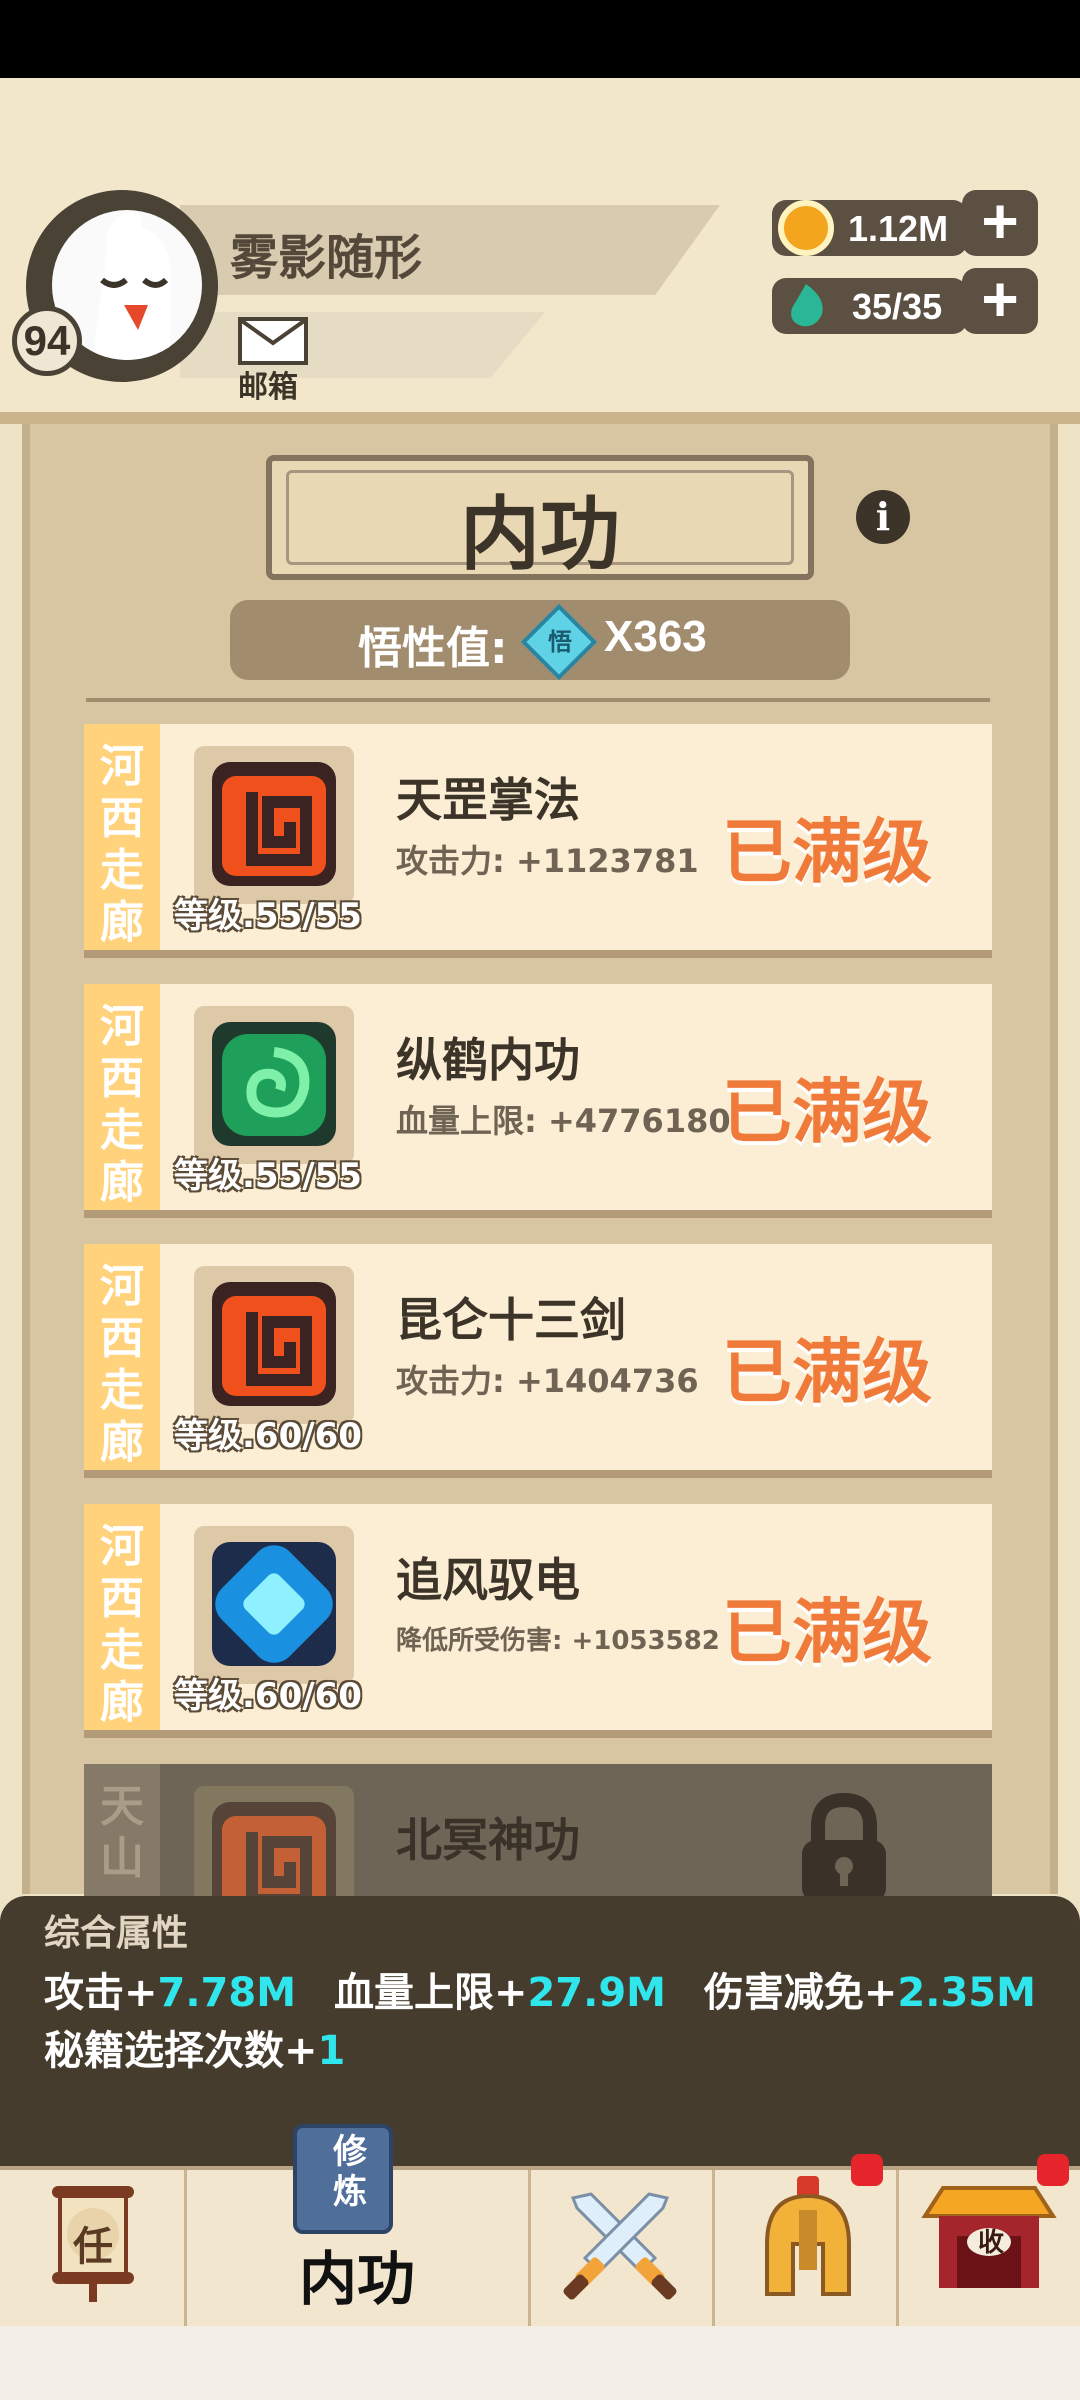 The image size is (1080, 2400). What do you see at coordinates (538, 1097) in the screenshot?
I see `skill-card: 河 西 走 廊 等级.55/55 纵鹤内功 血量上限: +4776180 已满级` at bounding box center [538, 1097].